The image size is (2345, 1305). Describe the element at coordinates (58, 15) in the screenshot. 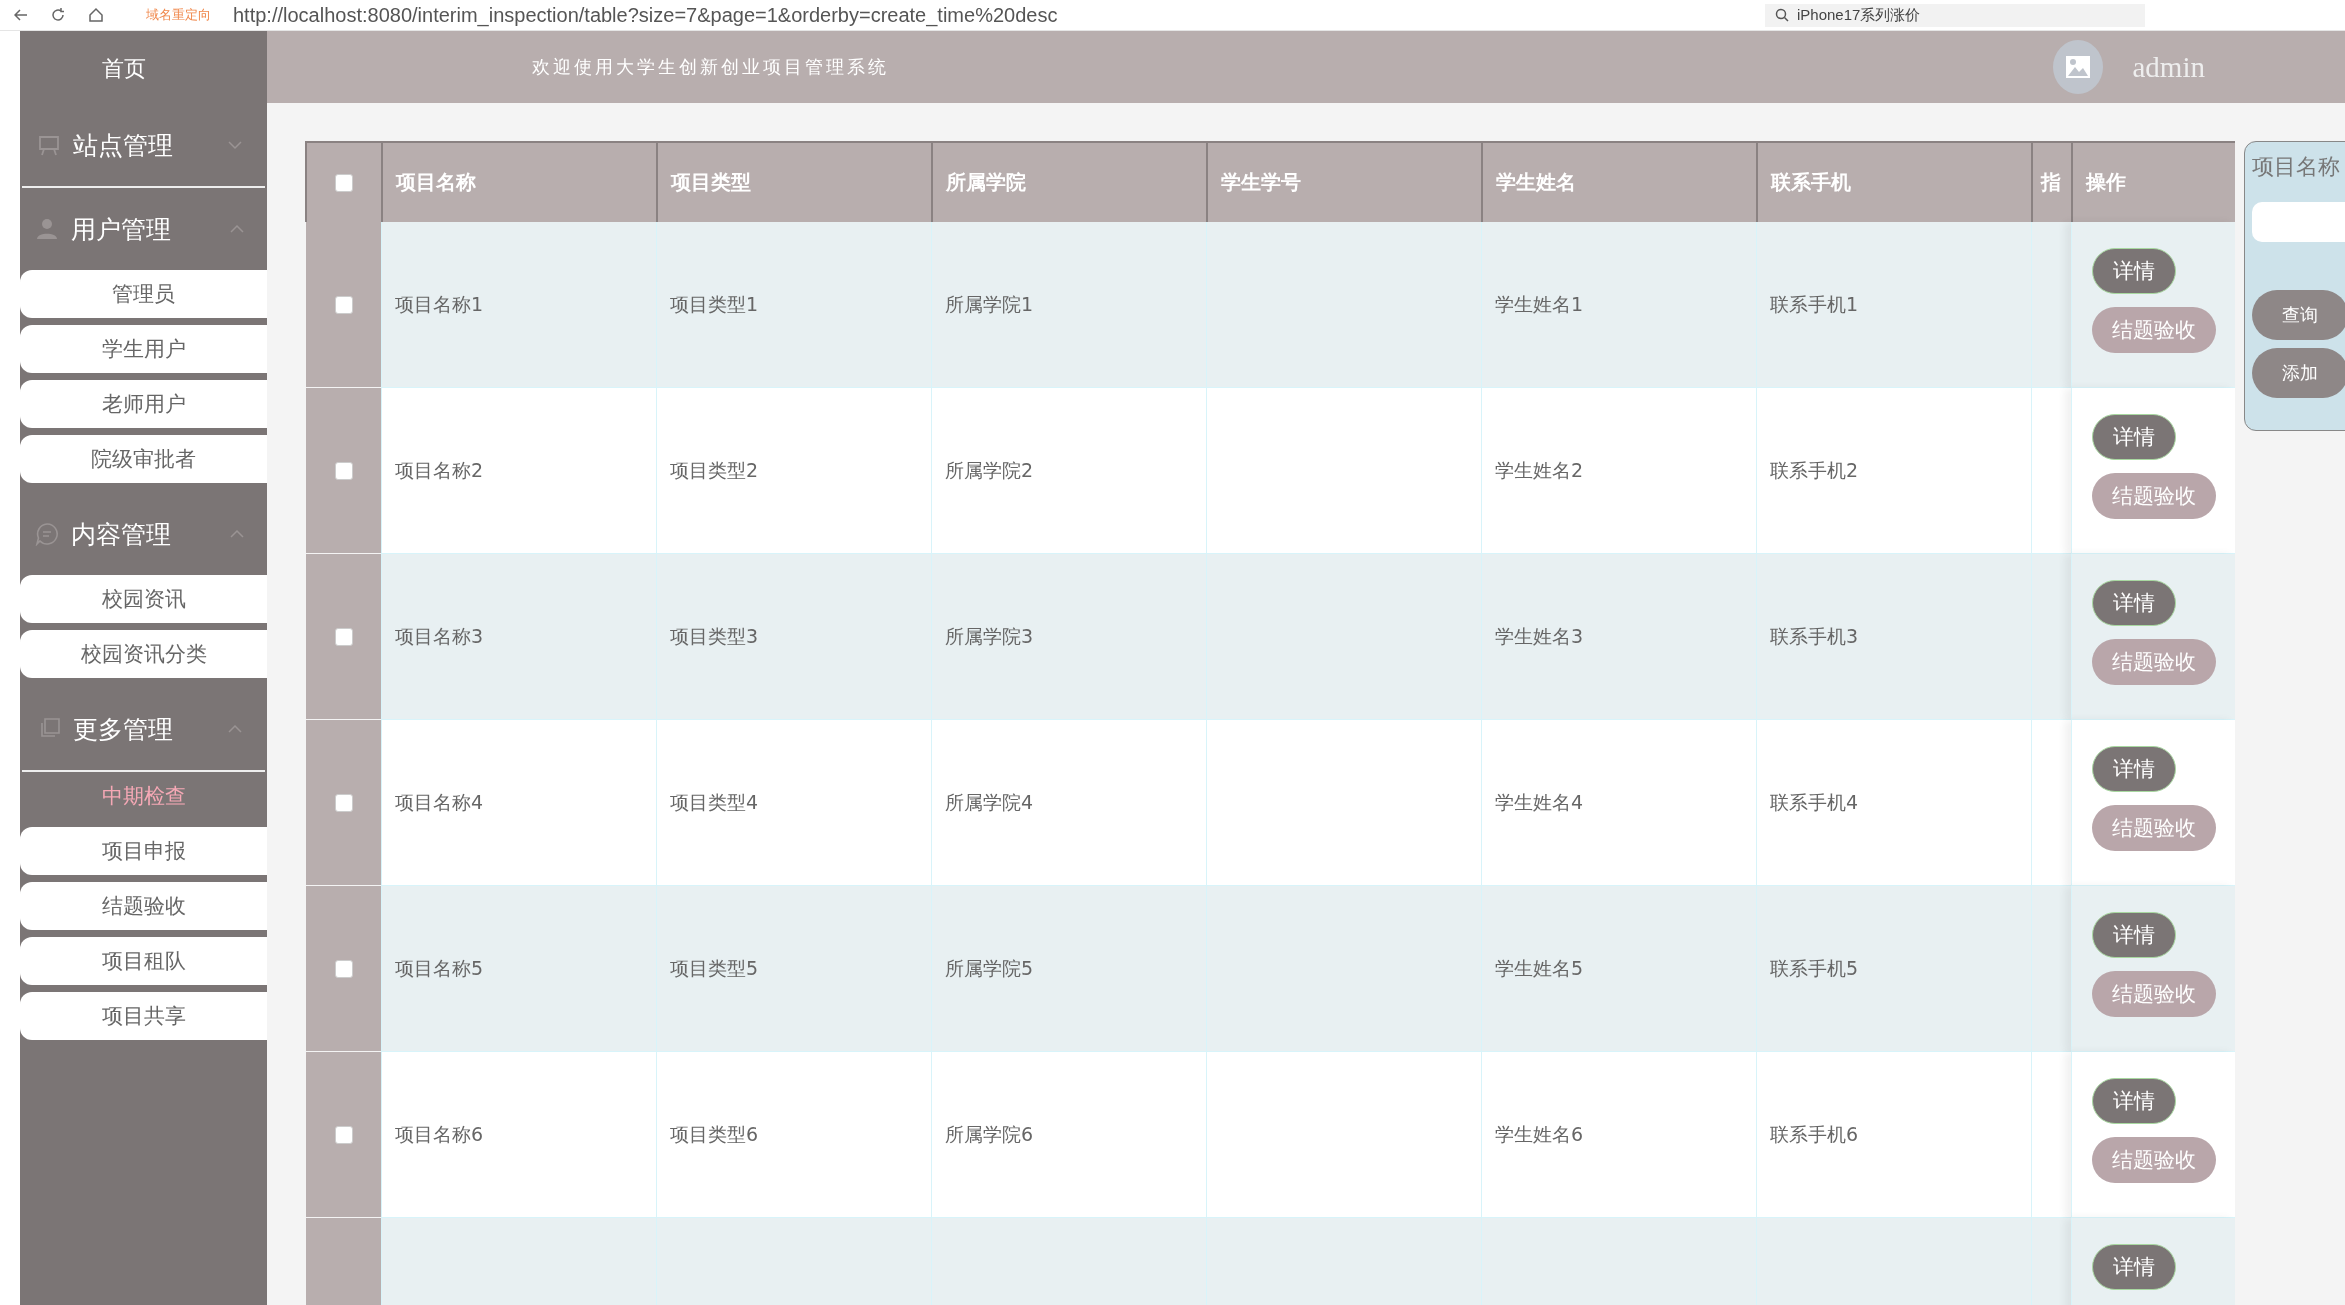

I see `reload-icon` at that location.